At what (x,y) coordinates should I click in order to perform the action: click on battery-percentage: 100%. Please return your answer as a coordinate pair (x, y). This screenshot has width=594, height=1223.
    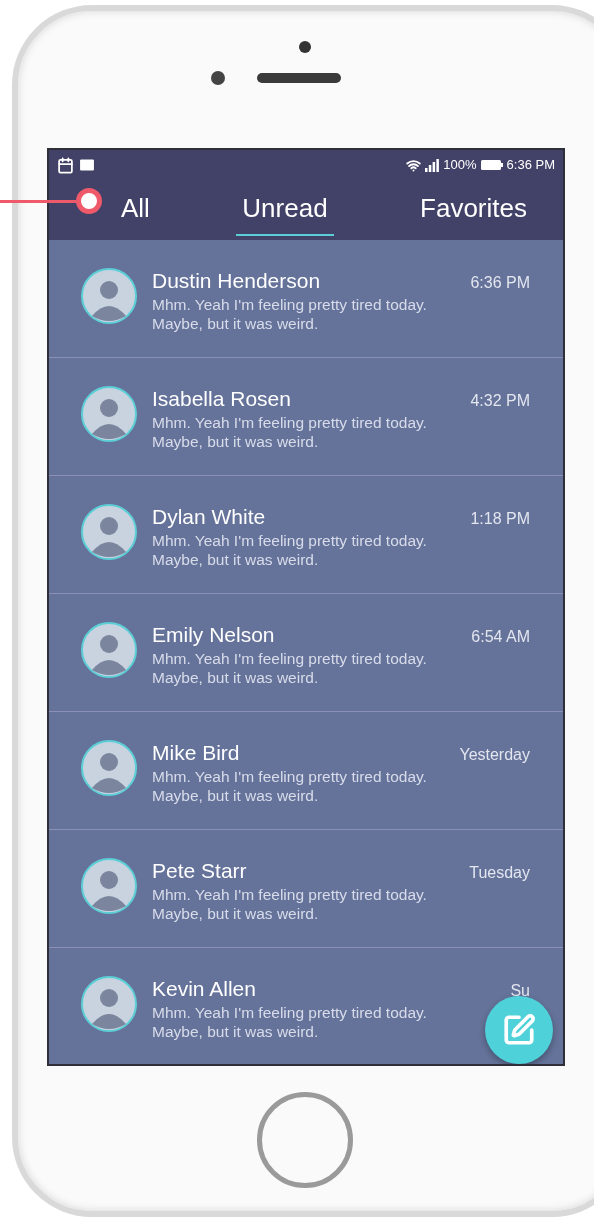
    Looking at the image, I should click on (460, 165).